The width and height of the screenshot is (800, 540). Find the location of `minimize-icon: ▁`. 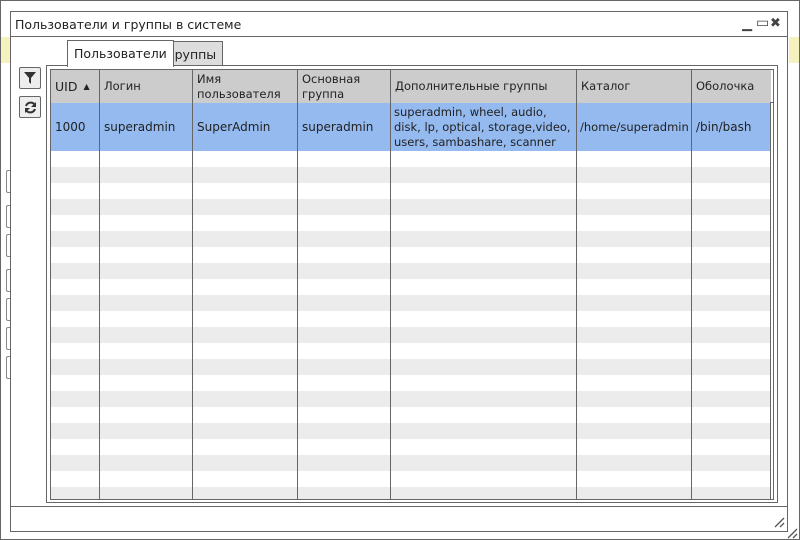

minimize-icon: ▁ is located at coordinates (747, 24).